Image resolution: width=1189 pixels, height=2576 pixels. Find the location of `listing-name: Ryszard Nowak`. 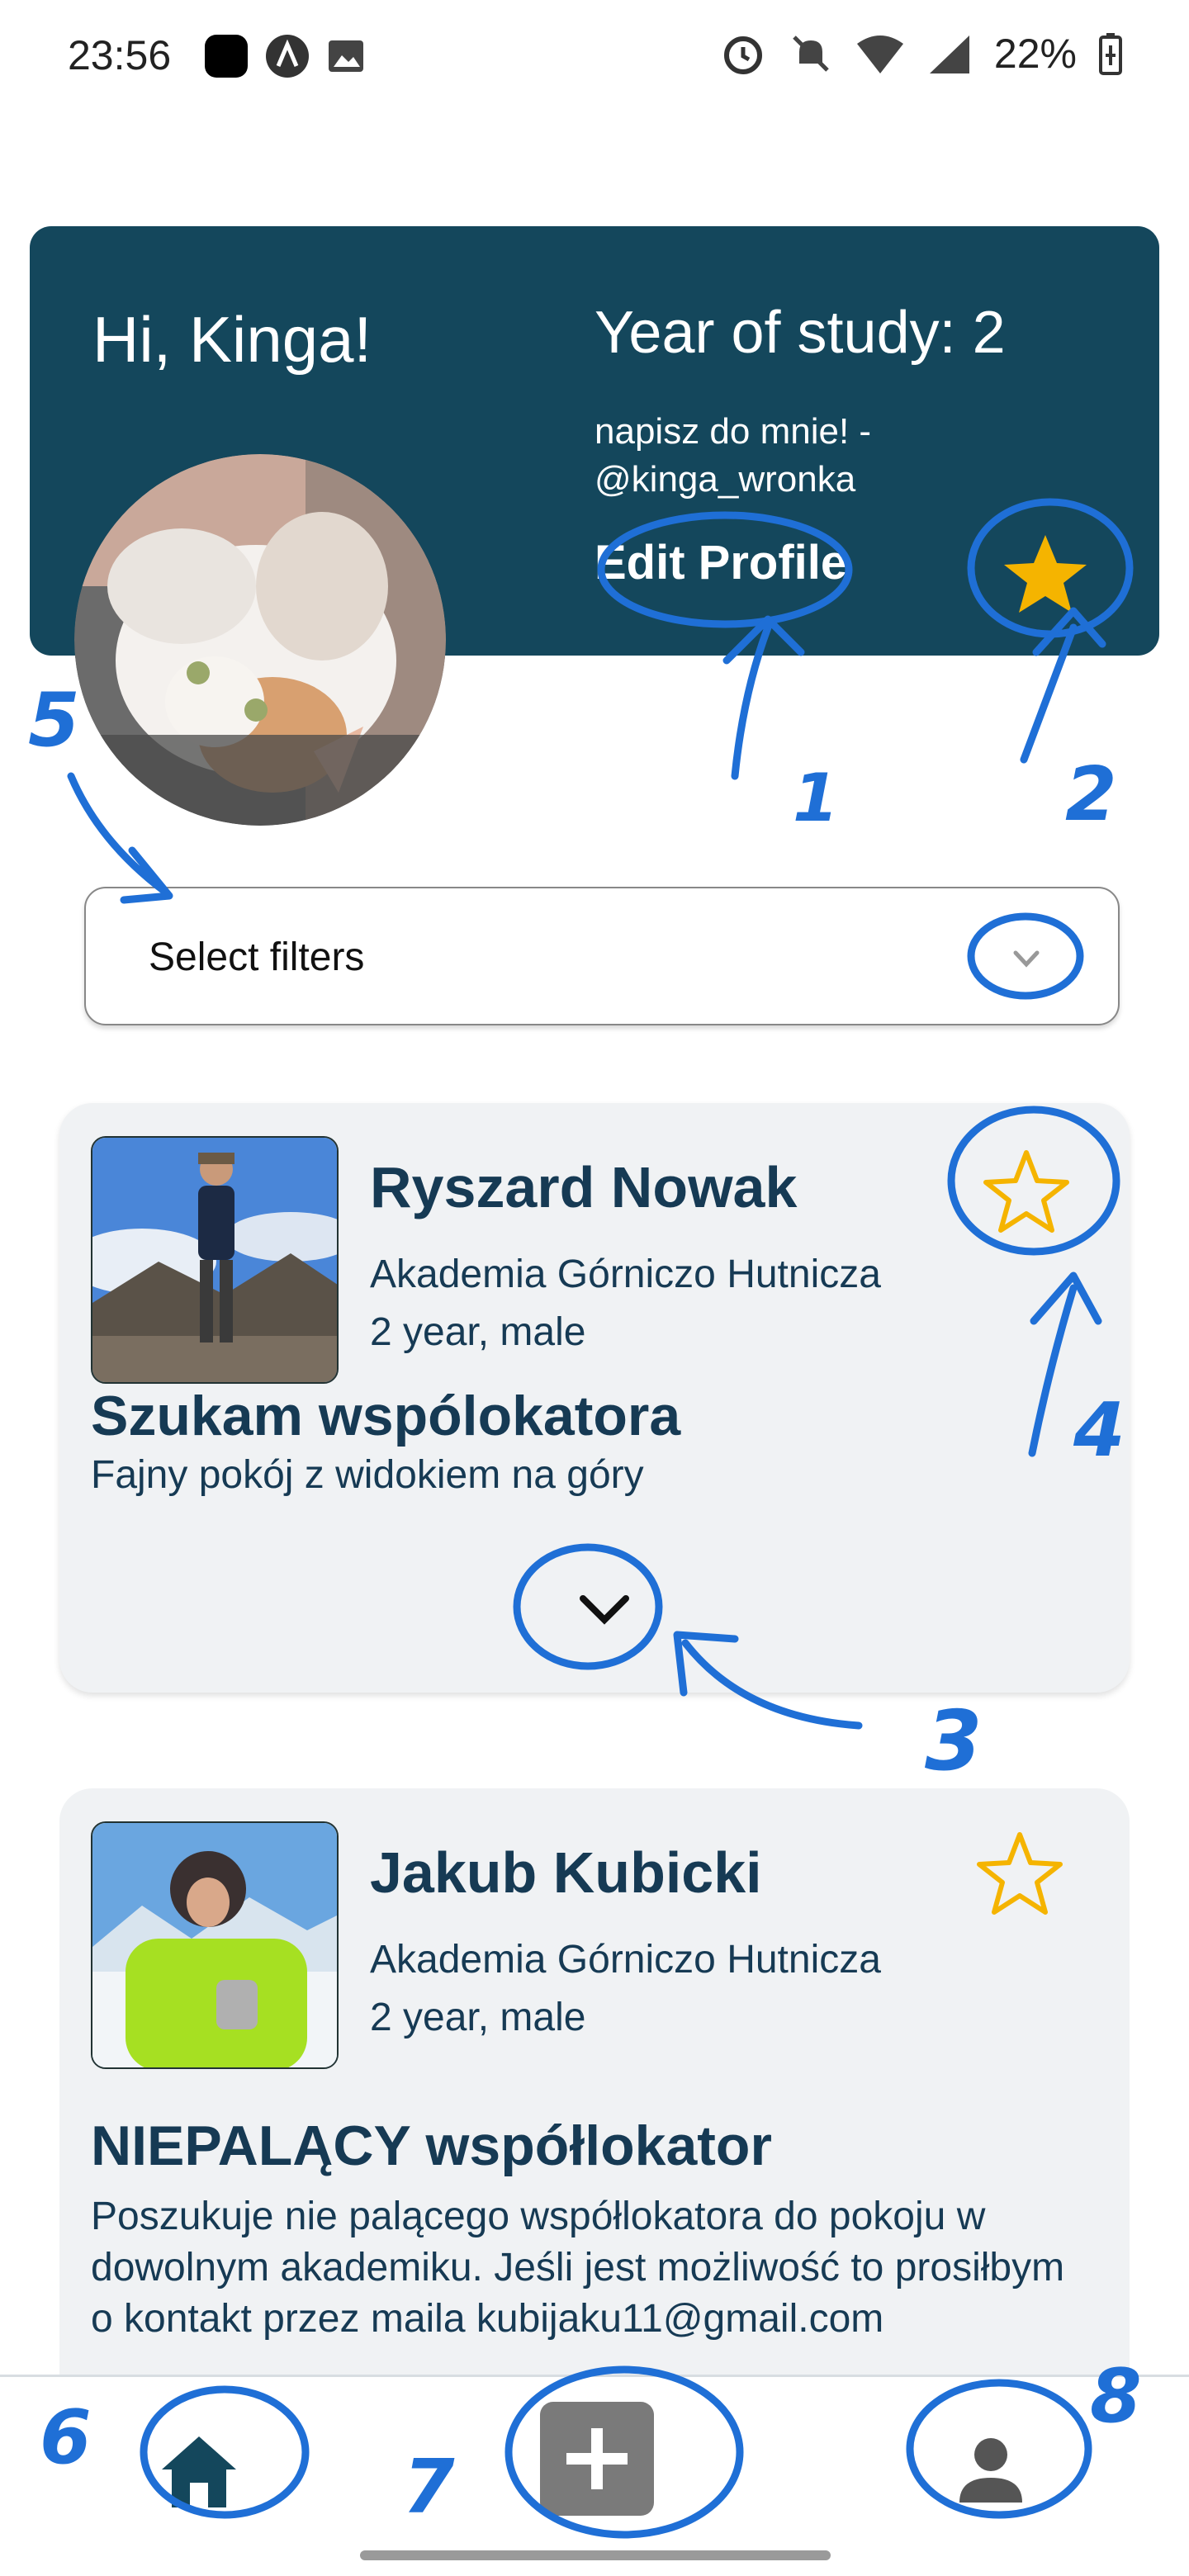

listing-name: Ryszard Nowak is located at coordinates (584, 1187).